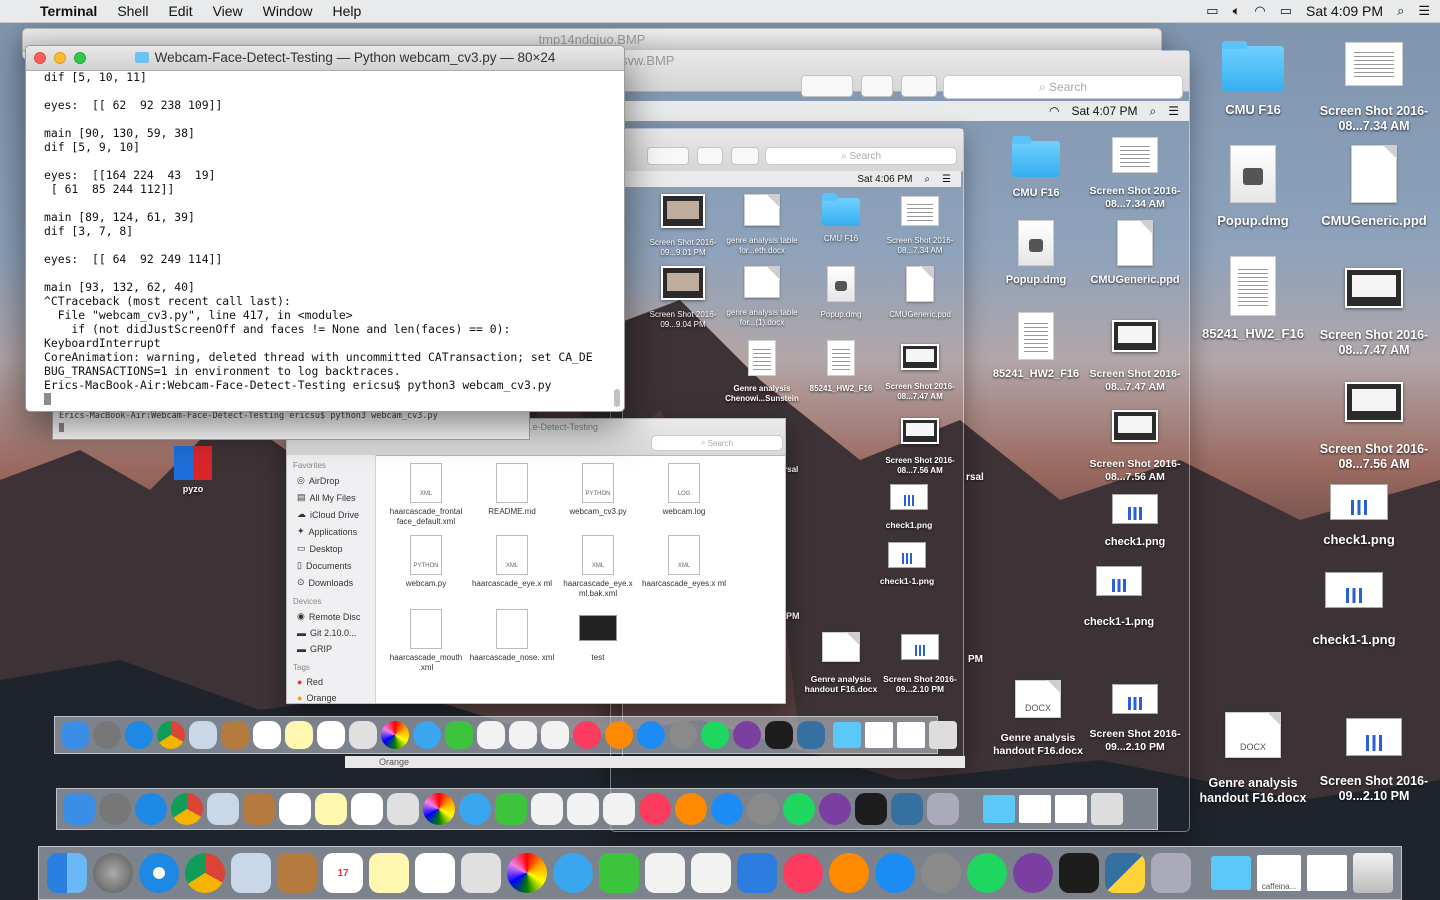 The height and width of the screenshot is (900, 1440). Describe the element at coordinates (512, 636) in the screenshot. I see `file-item: haarcascade_nose. xml` at that location.